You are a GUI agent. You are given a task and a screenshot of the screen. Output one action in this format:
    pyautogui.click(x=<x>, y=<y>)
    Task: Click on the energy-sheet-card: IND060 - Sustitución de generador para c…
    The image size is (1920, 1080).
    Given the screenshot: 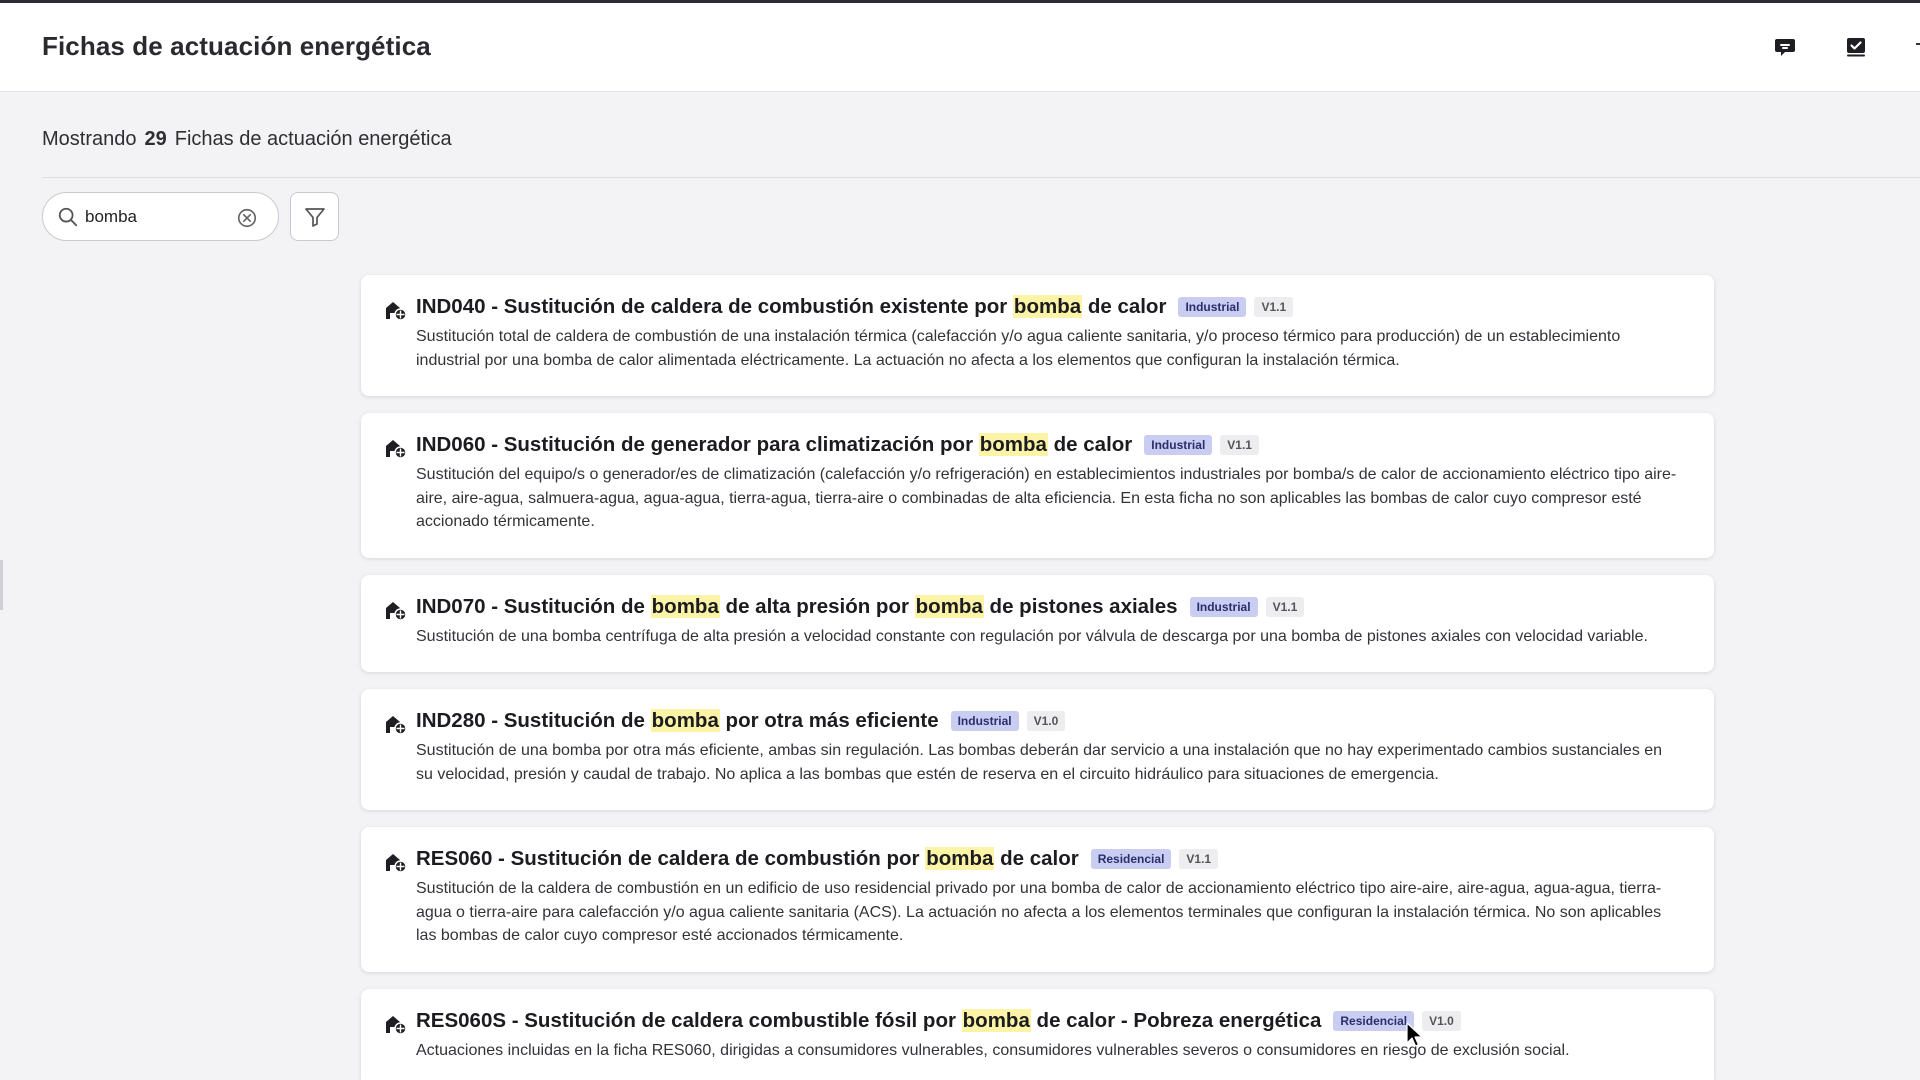 What is the action you would take?
    pyautogui.click(x=1037, y=485)
    